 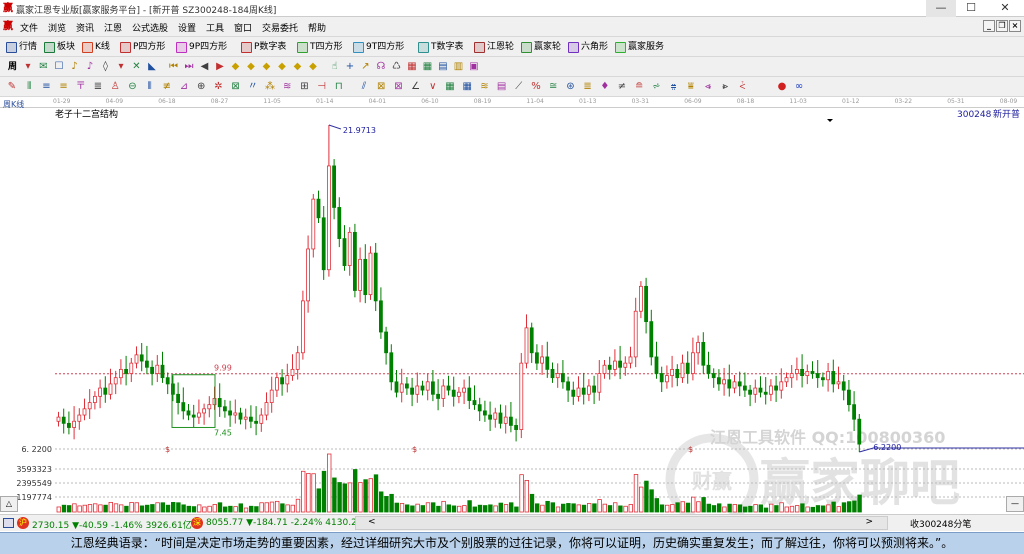 I want to click on gann-tool-icon: ⊛, so click(x=570, y=87).